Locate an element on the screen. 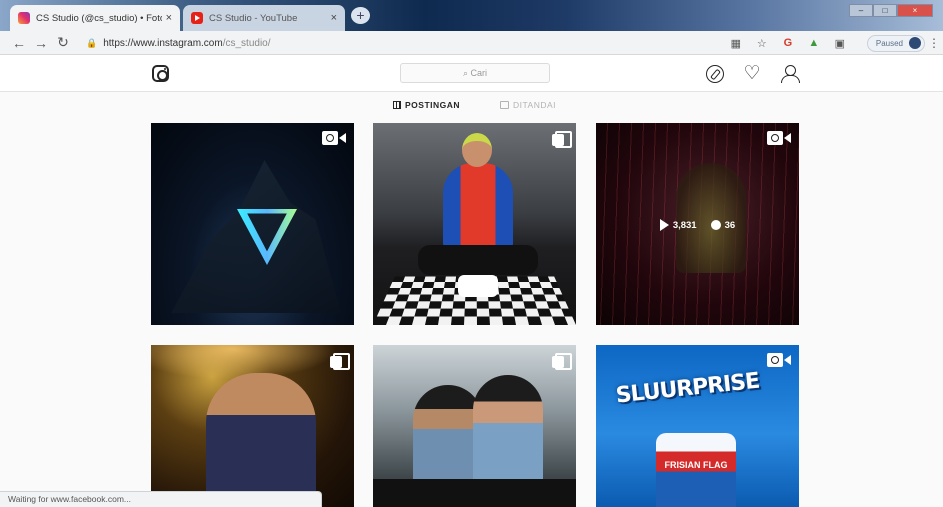 This screenshot has width=943, height=507. mountain-scene is located at coordinates (256, 236).